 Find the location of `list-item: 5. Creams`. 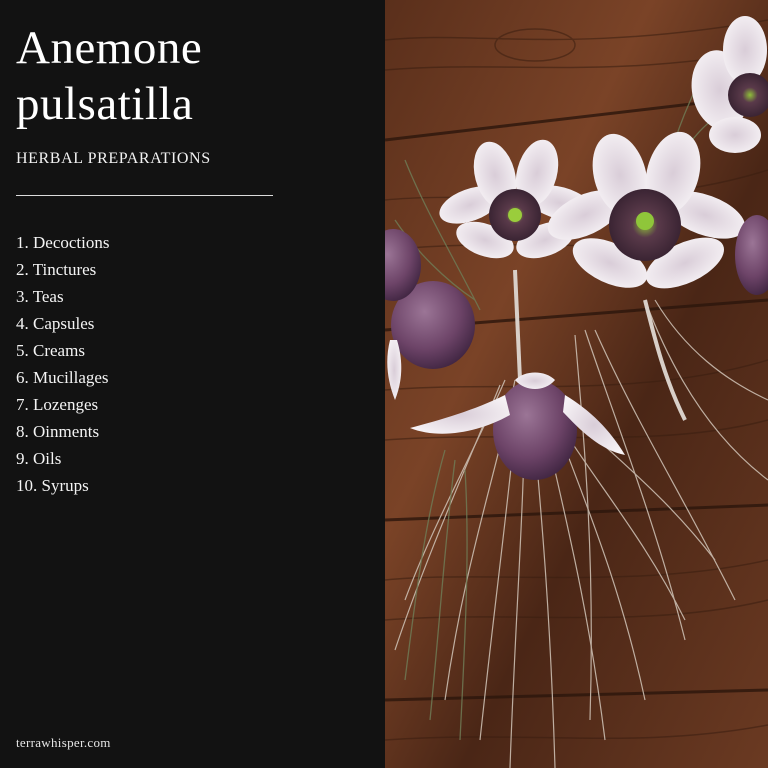

list-item: 5. Creams is located at coordinates (50, 350).